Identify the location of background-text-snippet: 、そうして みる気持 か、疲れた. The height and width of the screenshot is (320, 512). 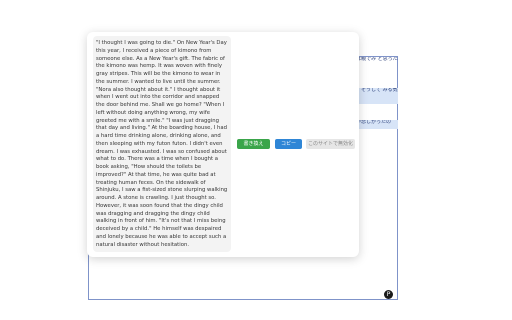
(377, 96).